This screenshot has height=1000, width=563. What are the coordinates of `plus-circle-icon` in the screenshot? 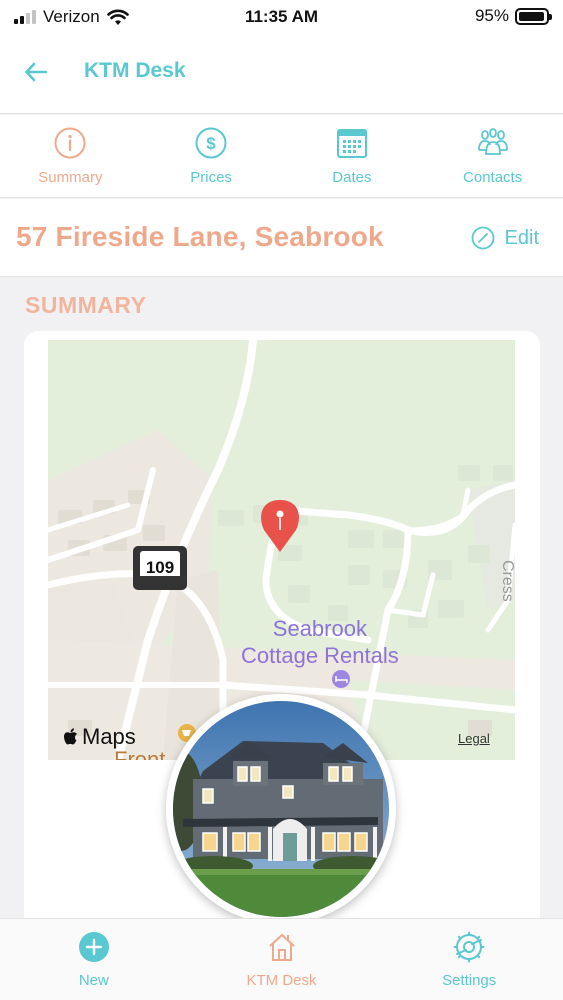 It's located at (93, 947).